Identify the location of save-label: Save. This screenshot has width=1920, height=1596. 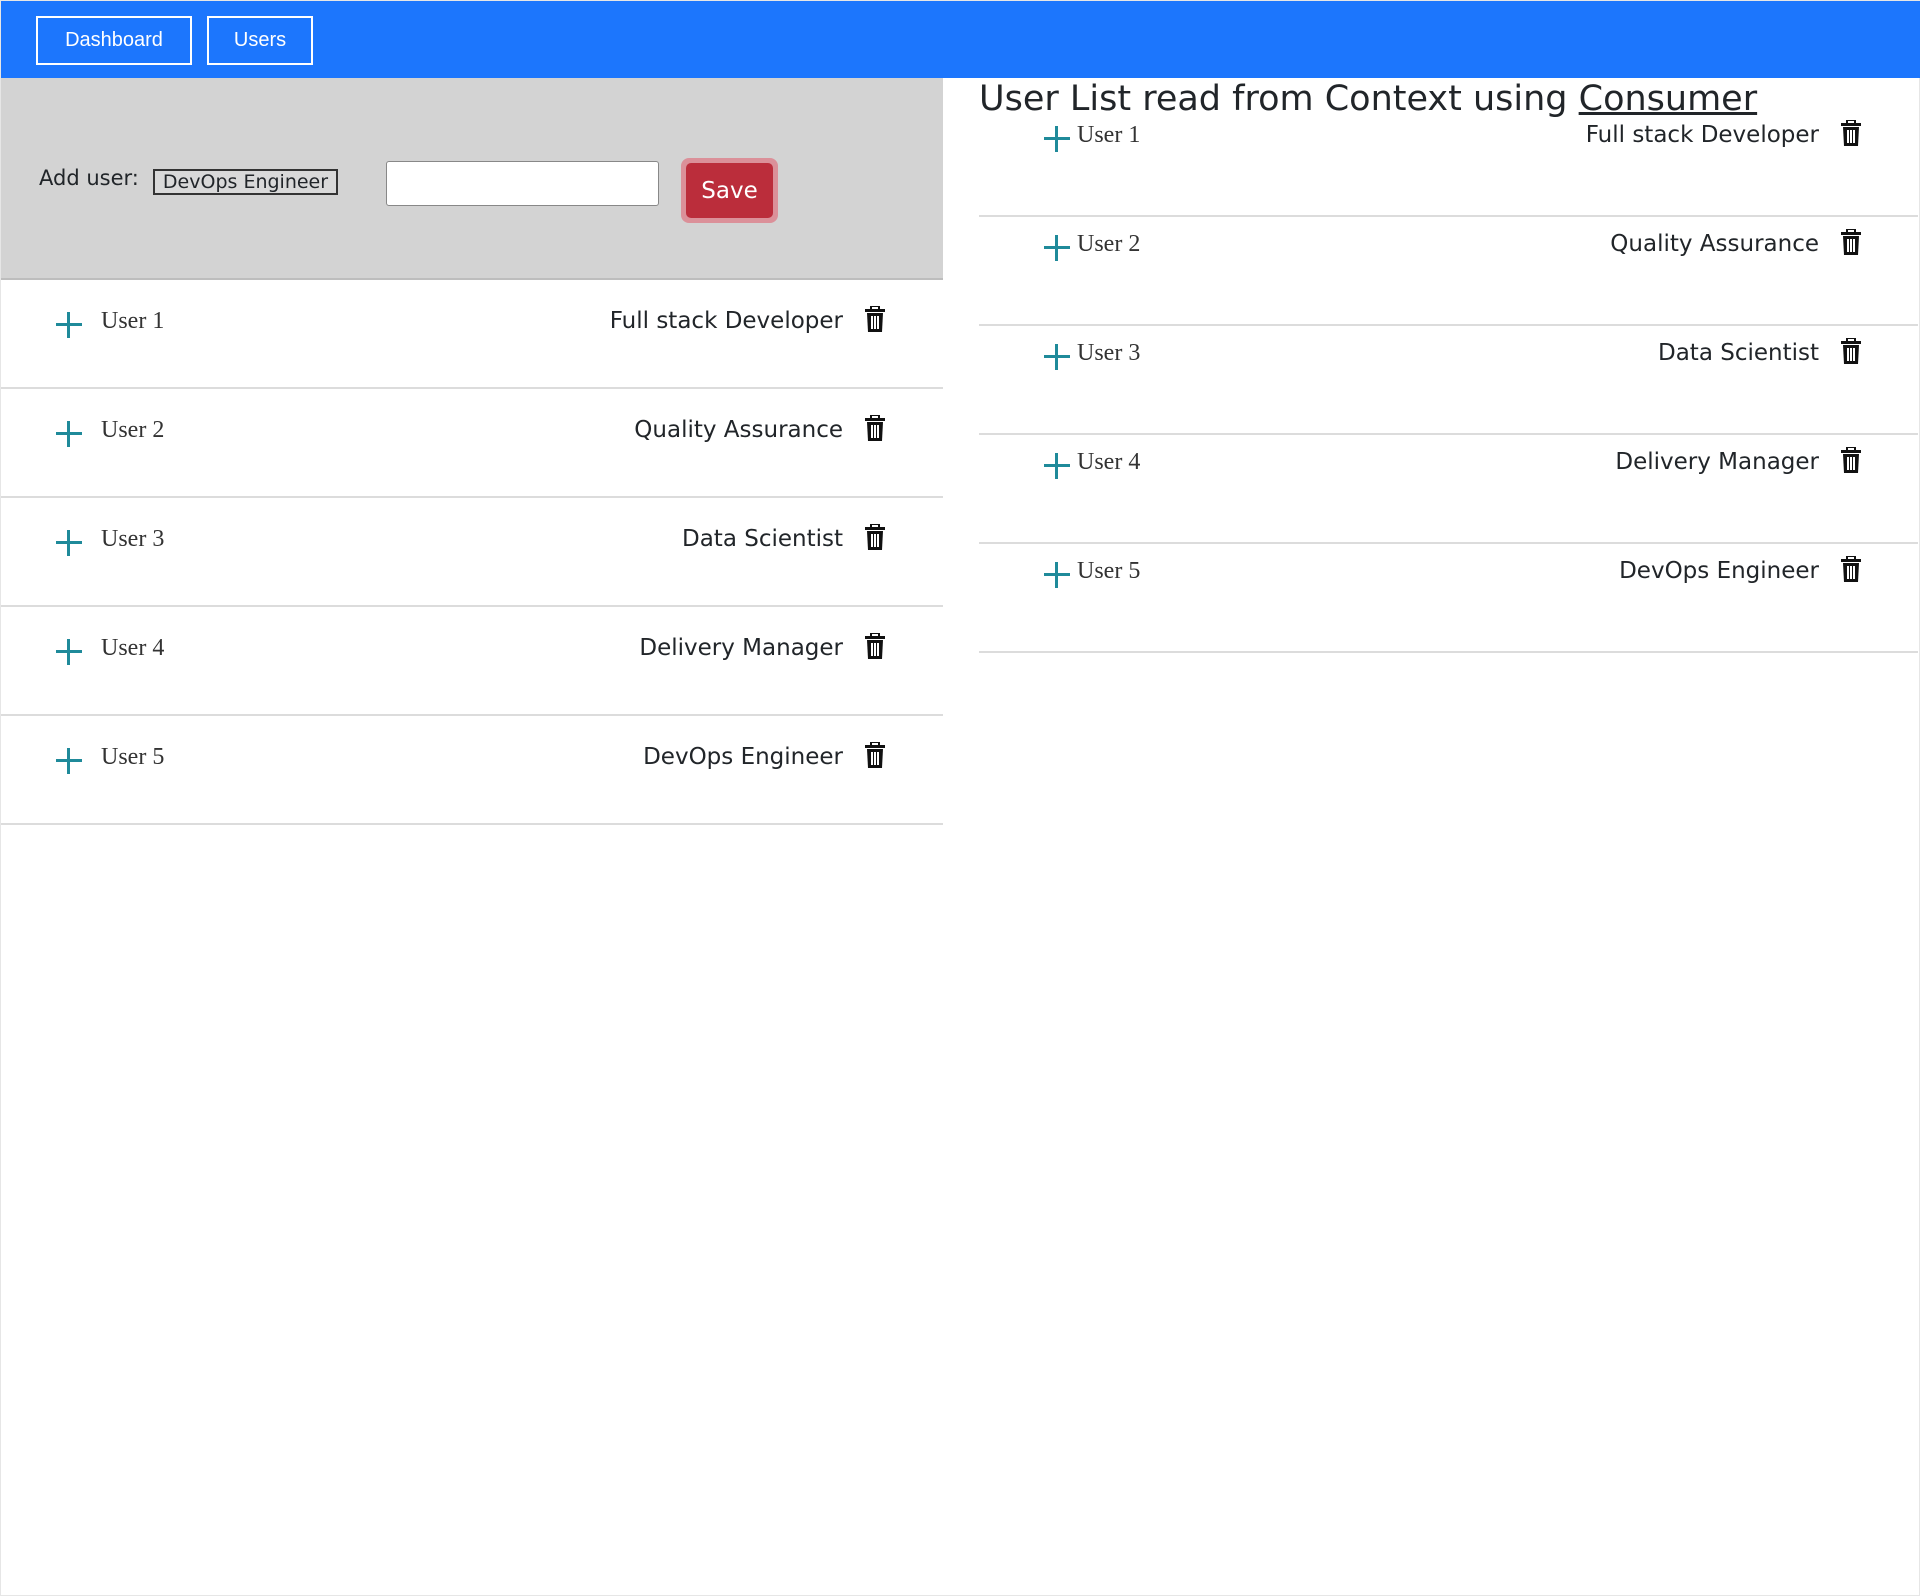
(729, 190).